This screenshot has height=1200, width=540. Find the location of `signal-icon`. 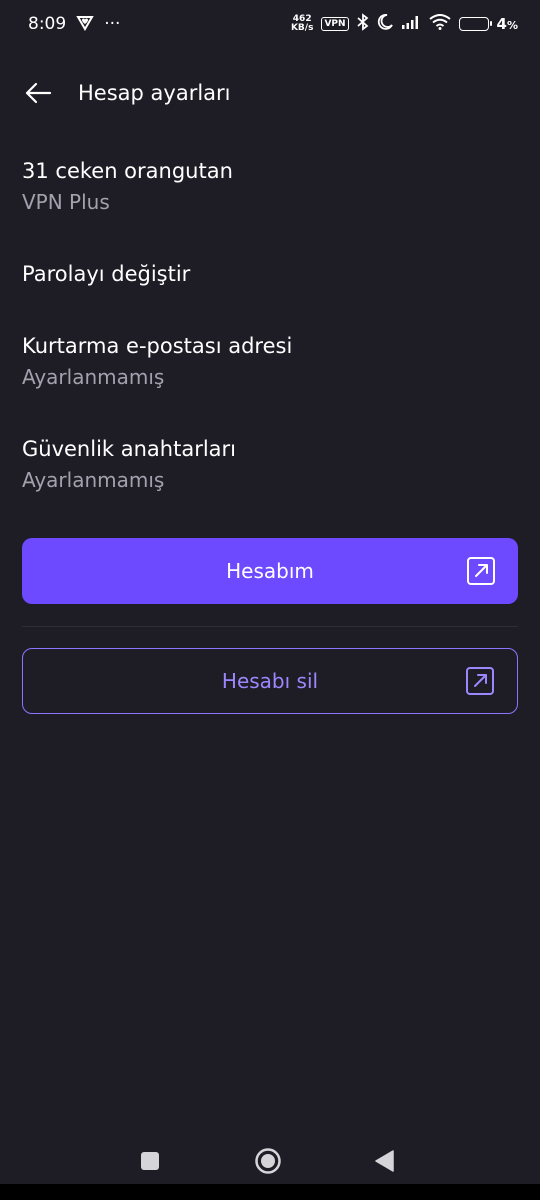

signal-icon is located at coordinates (411, 24).